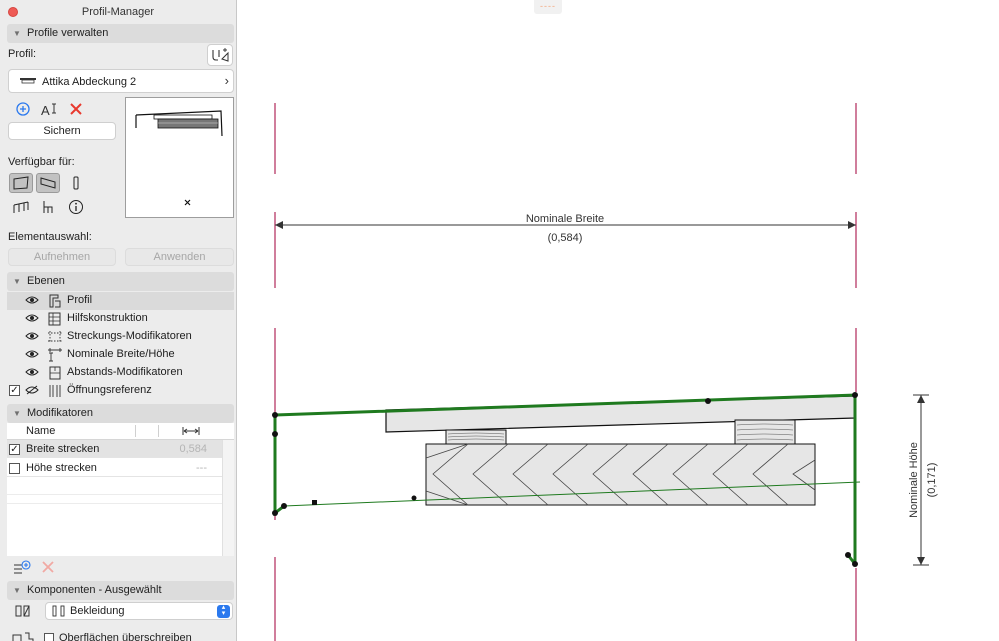 The width and height of the screenshot is (999, 641). What do you see at coordinates (107, 318) in the screenshot?
I see `layer-label: Hilfskonstruktion` at bounding box center [107, 318].